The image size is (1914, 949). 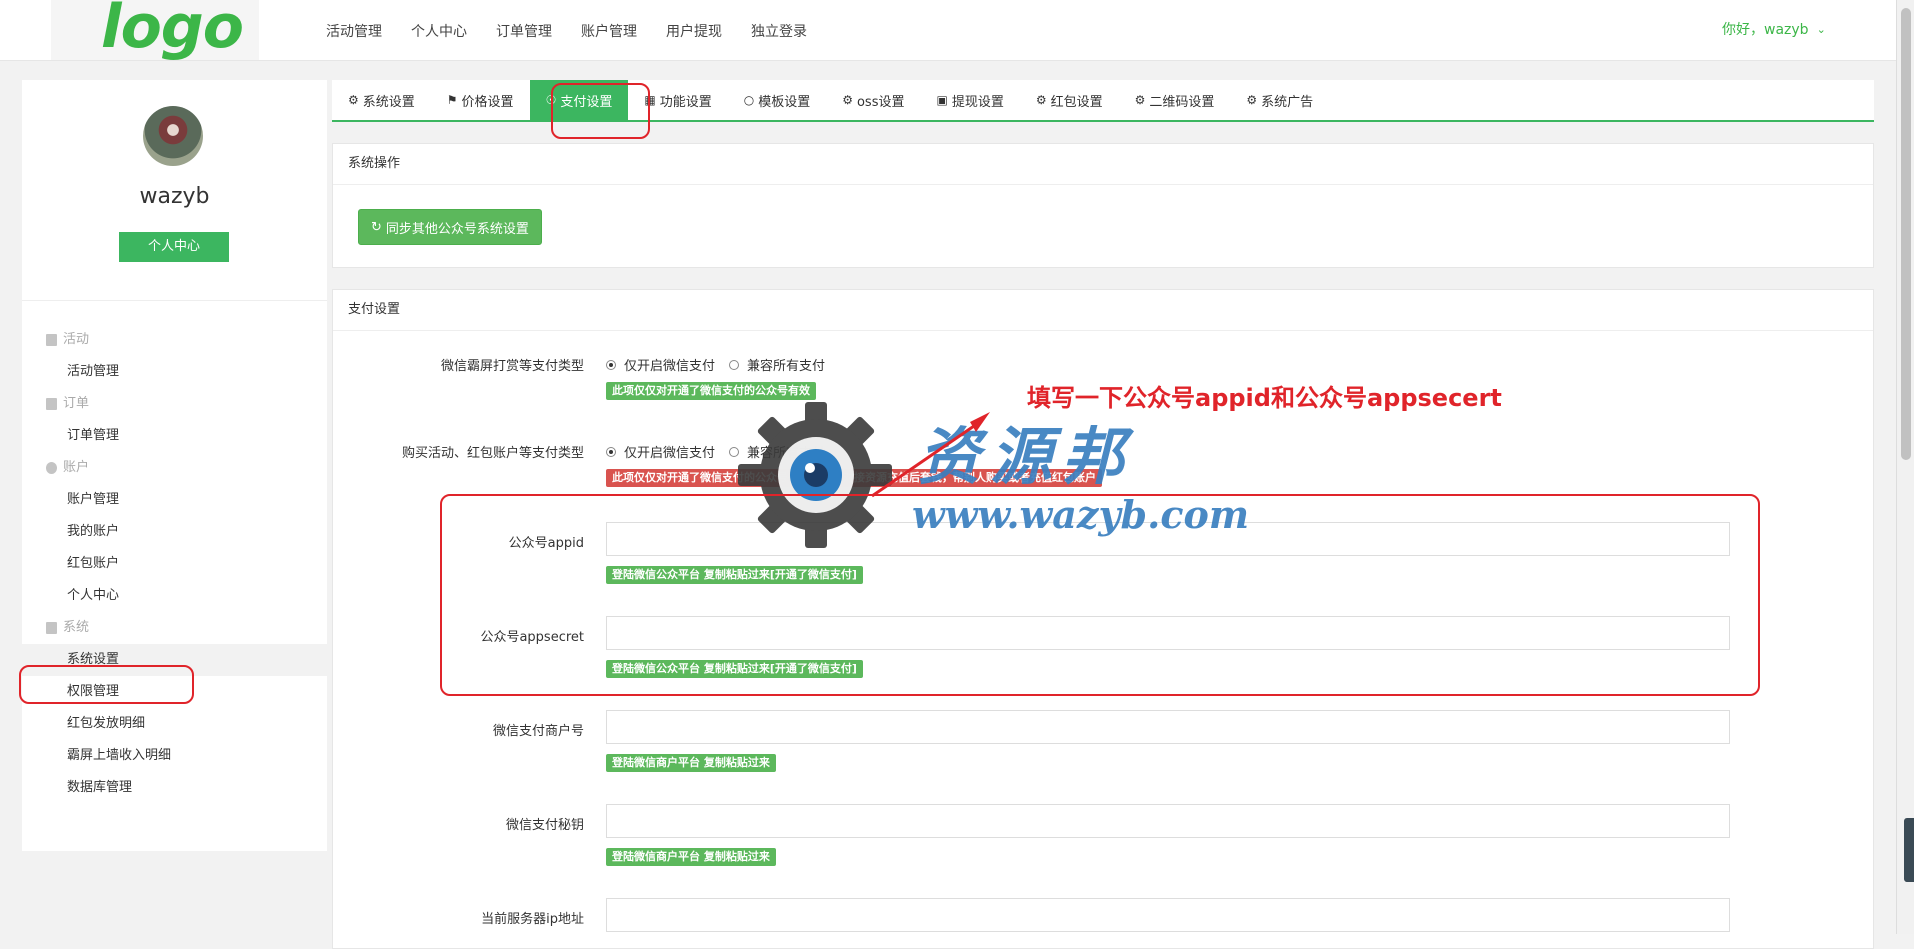 What do you see at coordinates (786, 366) in the screenshot?
I see `radio-label: 兼容所有支付` at bounding box center [786, 366].